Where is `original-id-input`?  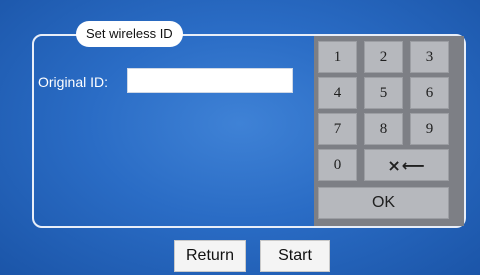 original-id-input is located at coordinates (210, 80).